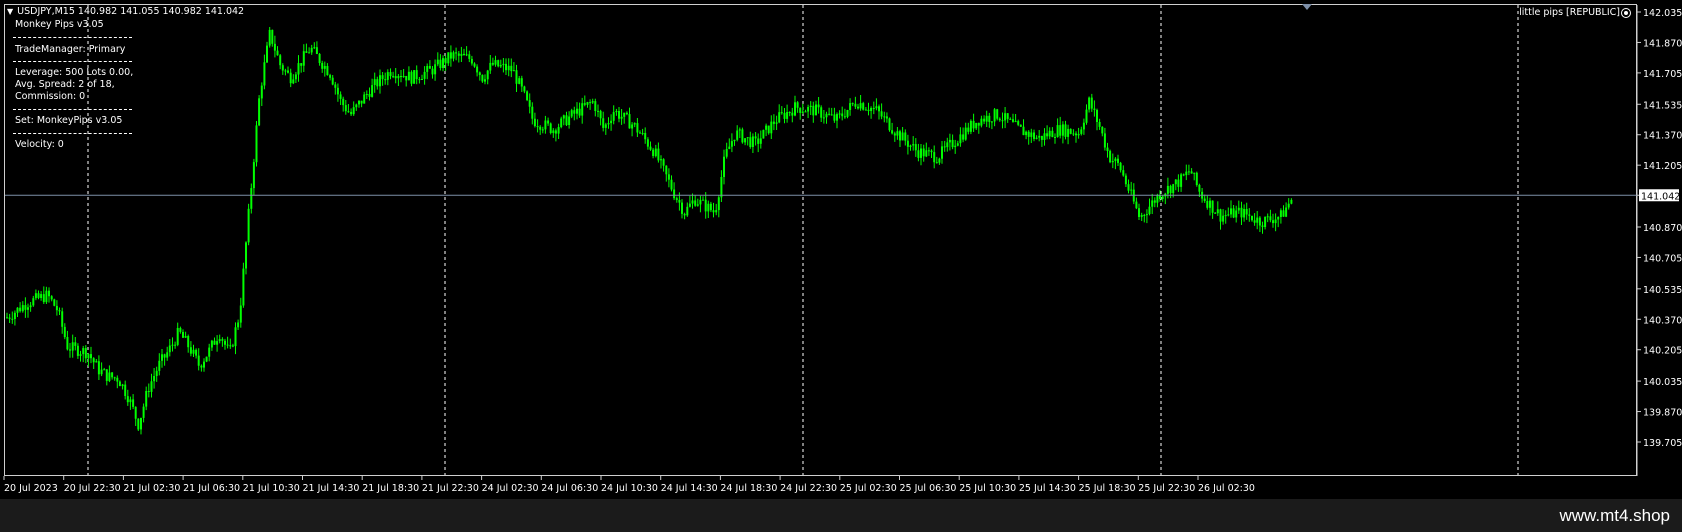 The image size is (1682, 532). What do you see at coordinates (10, 12) in the screenshot?
I see `dropdown-triangle-icon: ▼` at bounding box center [10, 12].